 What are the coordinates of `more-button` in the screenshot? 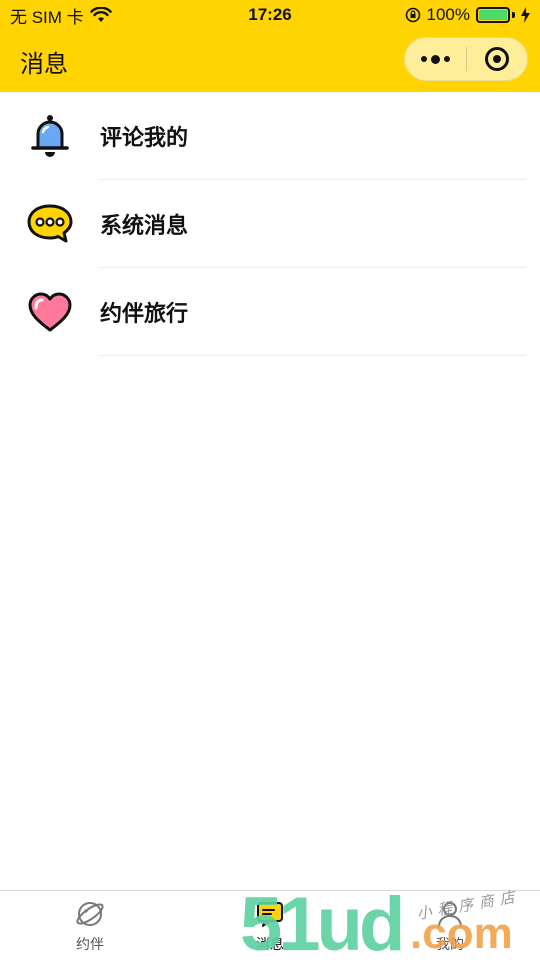 It's located at (435, 59).